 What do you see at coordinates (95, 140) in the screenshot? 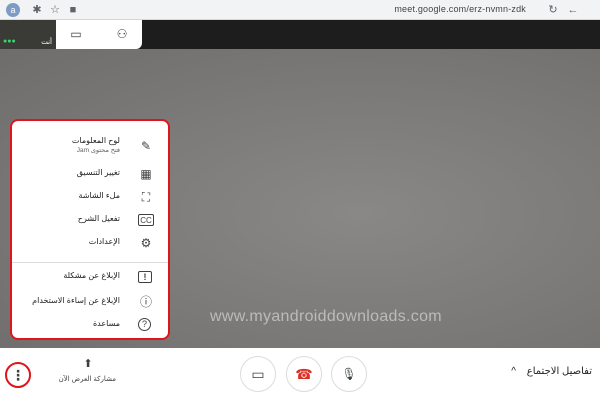
I see `menu-item-label: لوح المعلومات` at bounding box center [95, 140].